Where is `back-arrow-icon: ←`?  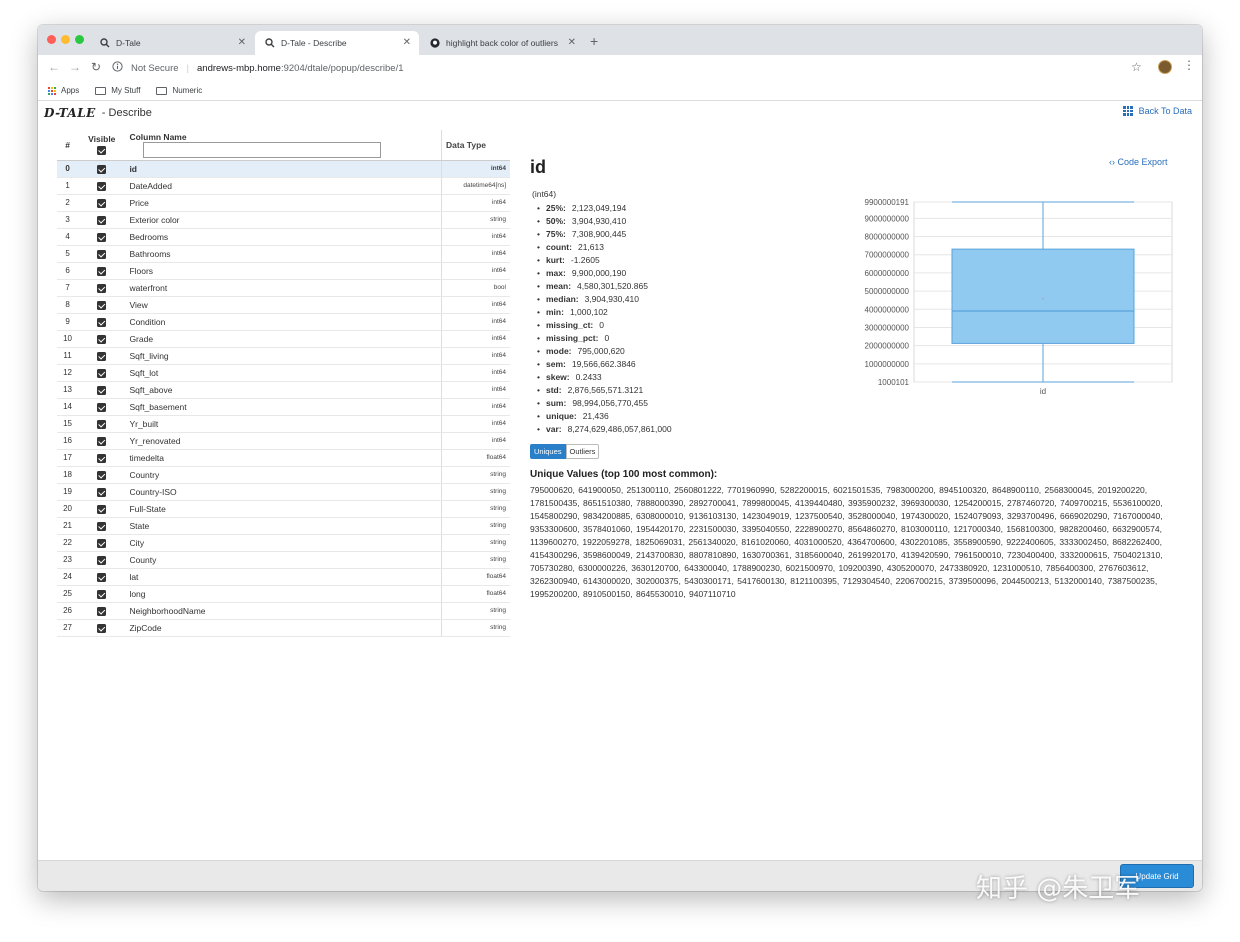 back-arrow-icon: ← is located at coordinates (54, 67).